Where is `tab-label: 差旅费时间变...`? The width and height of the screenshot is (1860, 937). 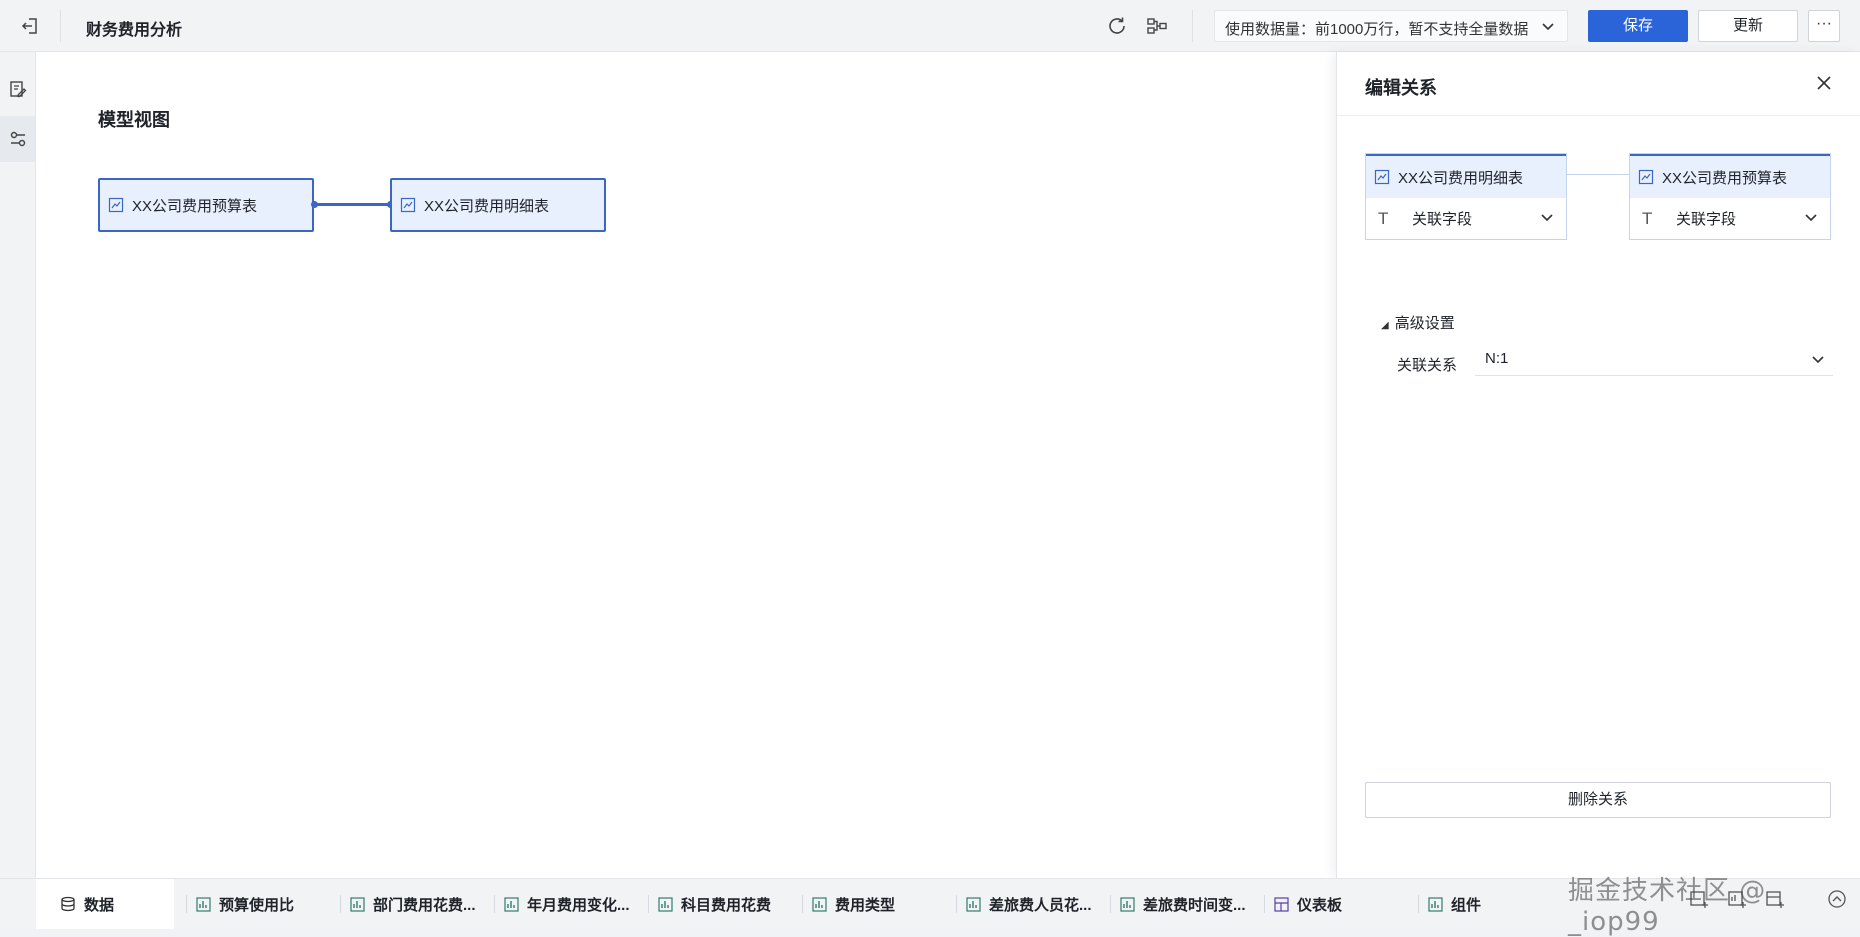
tab-label: 差旅费时间变... is located at coordinates (1194, 905).